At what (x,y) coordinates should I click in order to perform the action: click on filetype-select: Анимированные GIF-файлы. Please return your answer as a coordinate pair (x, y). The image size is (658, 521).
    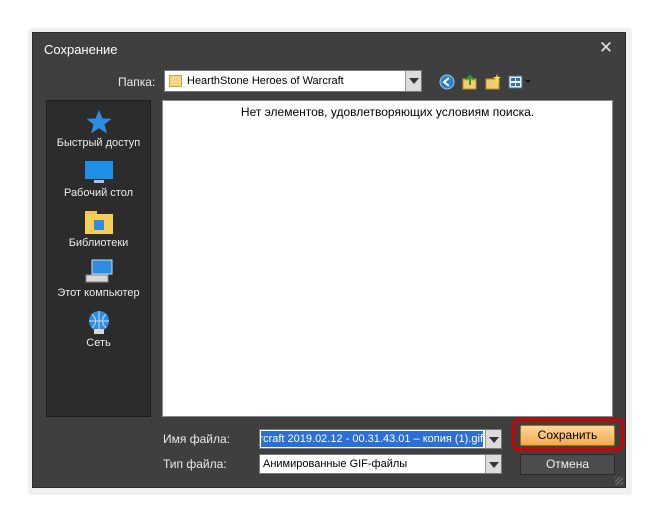
    Looking at the image, I should click on (380, 464).